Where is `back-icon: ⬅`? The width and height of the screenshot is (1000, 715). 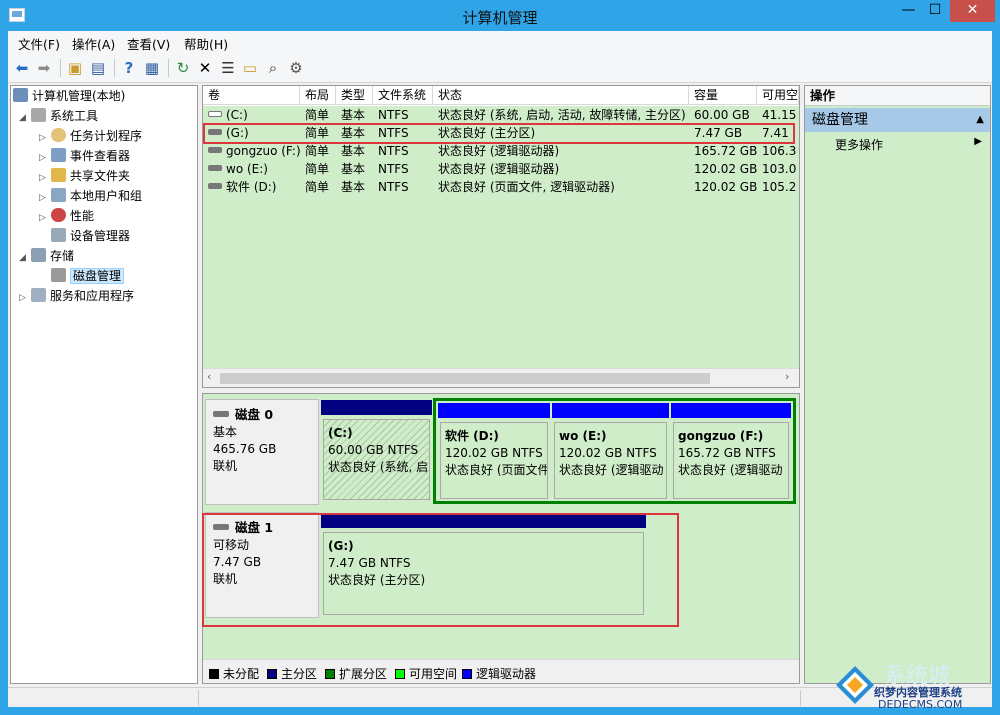 back-icon: ⬅ is located at coordinates (22, 68).